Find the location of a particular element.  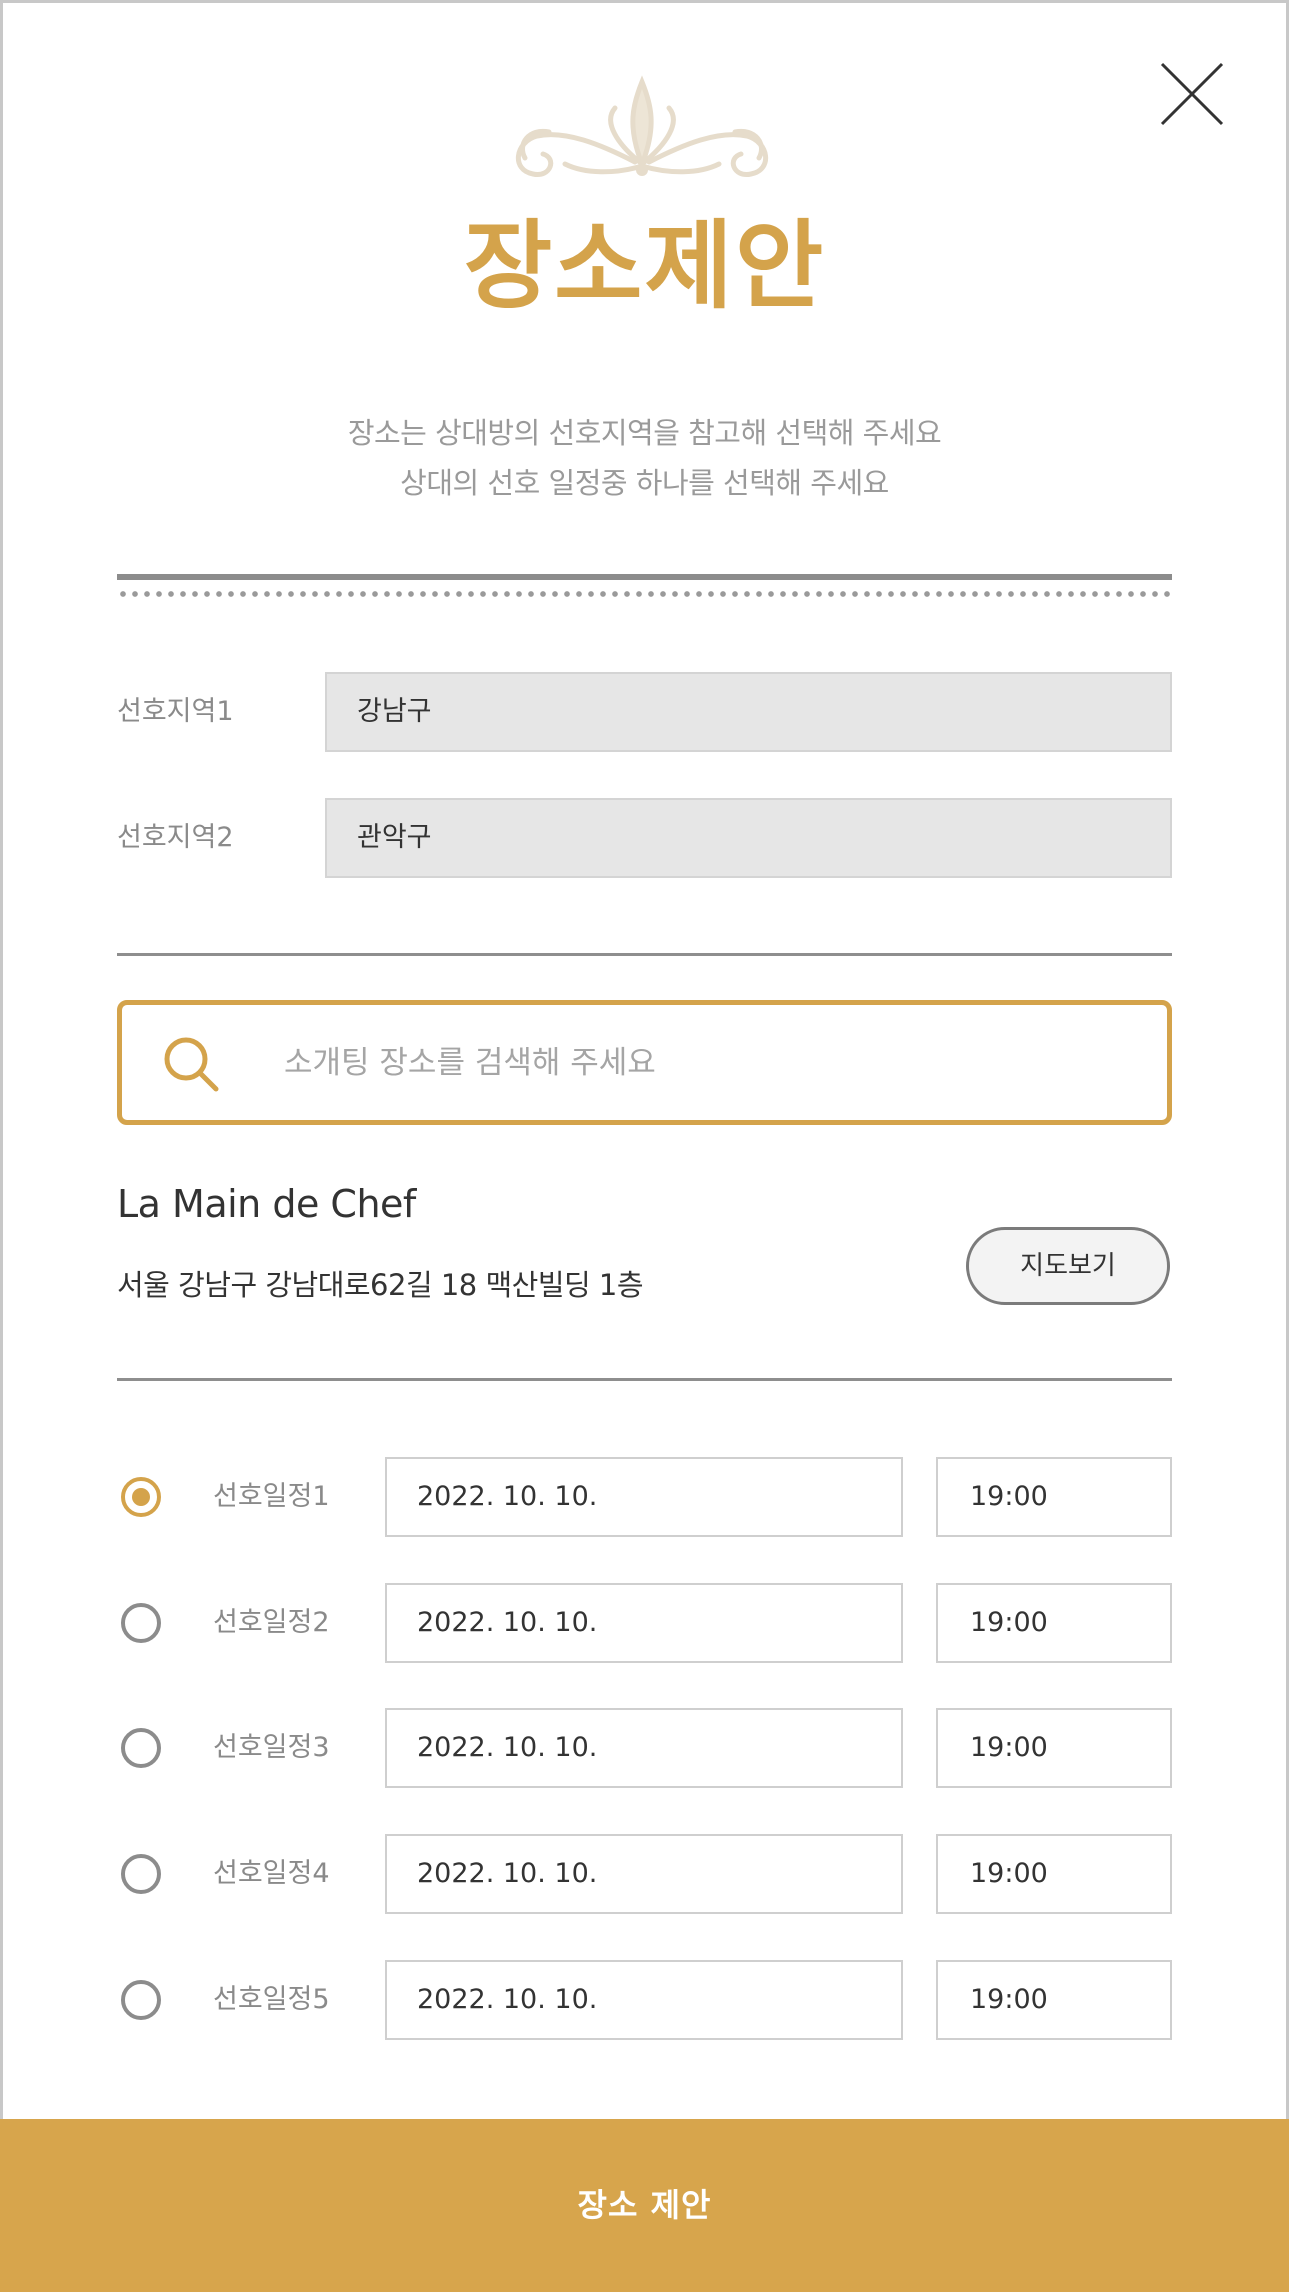

preferred-region-value: 강남구 is located at coordinates (748, 712).